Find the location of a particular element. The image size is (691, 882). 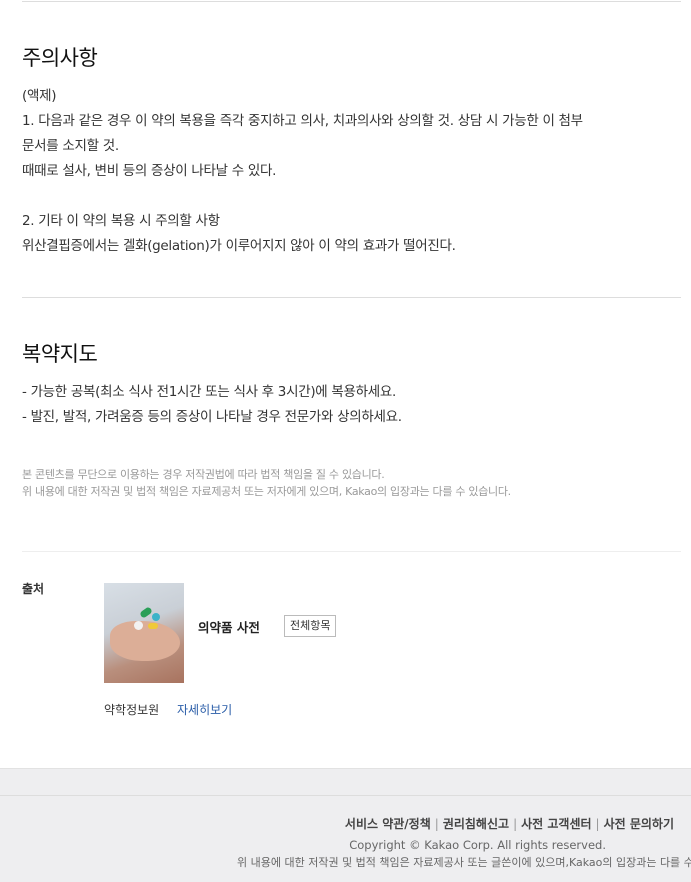

pill-green is located at coordinates (146, 612).